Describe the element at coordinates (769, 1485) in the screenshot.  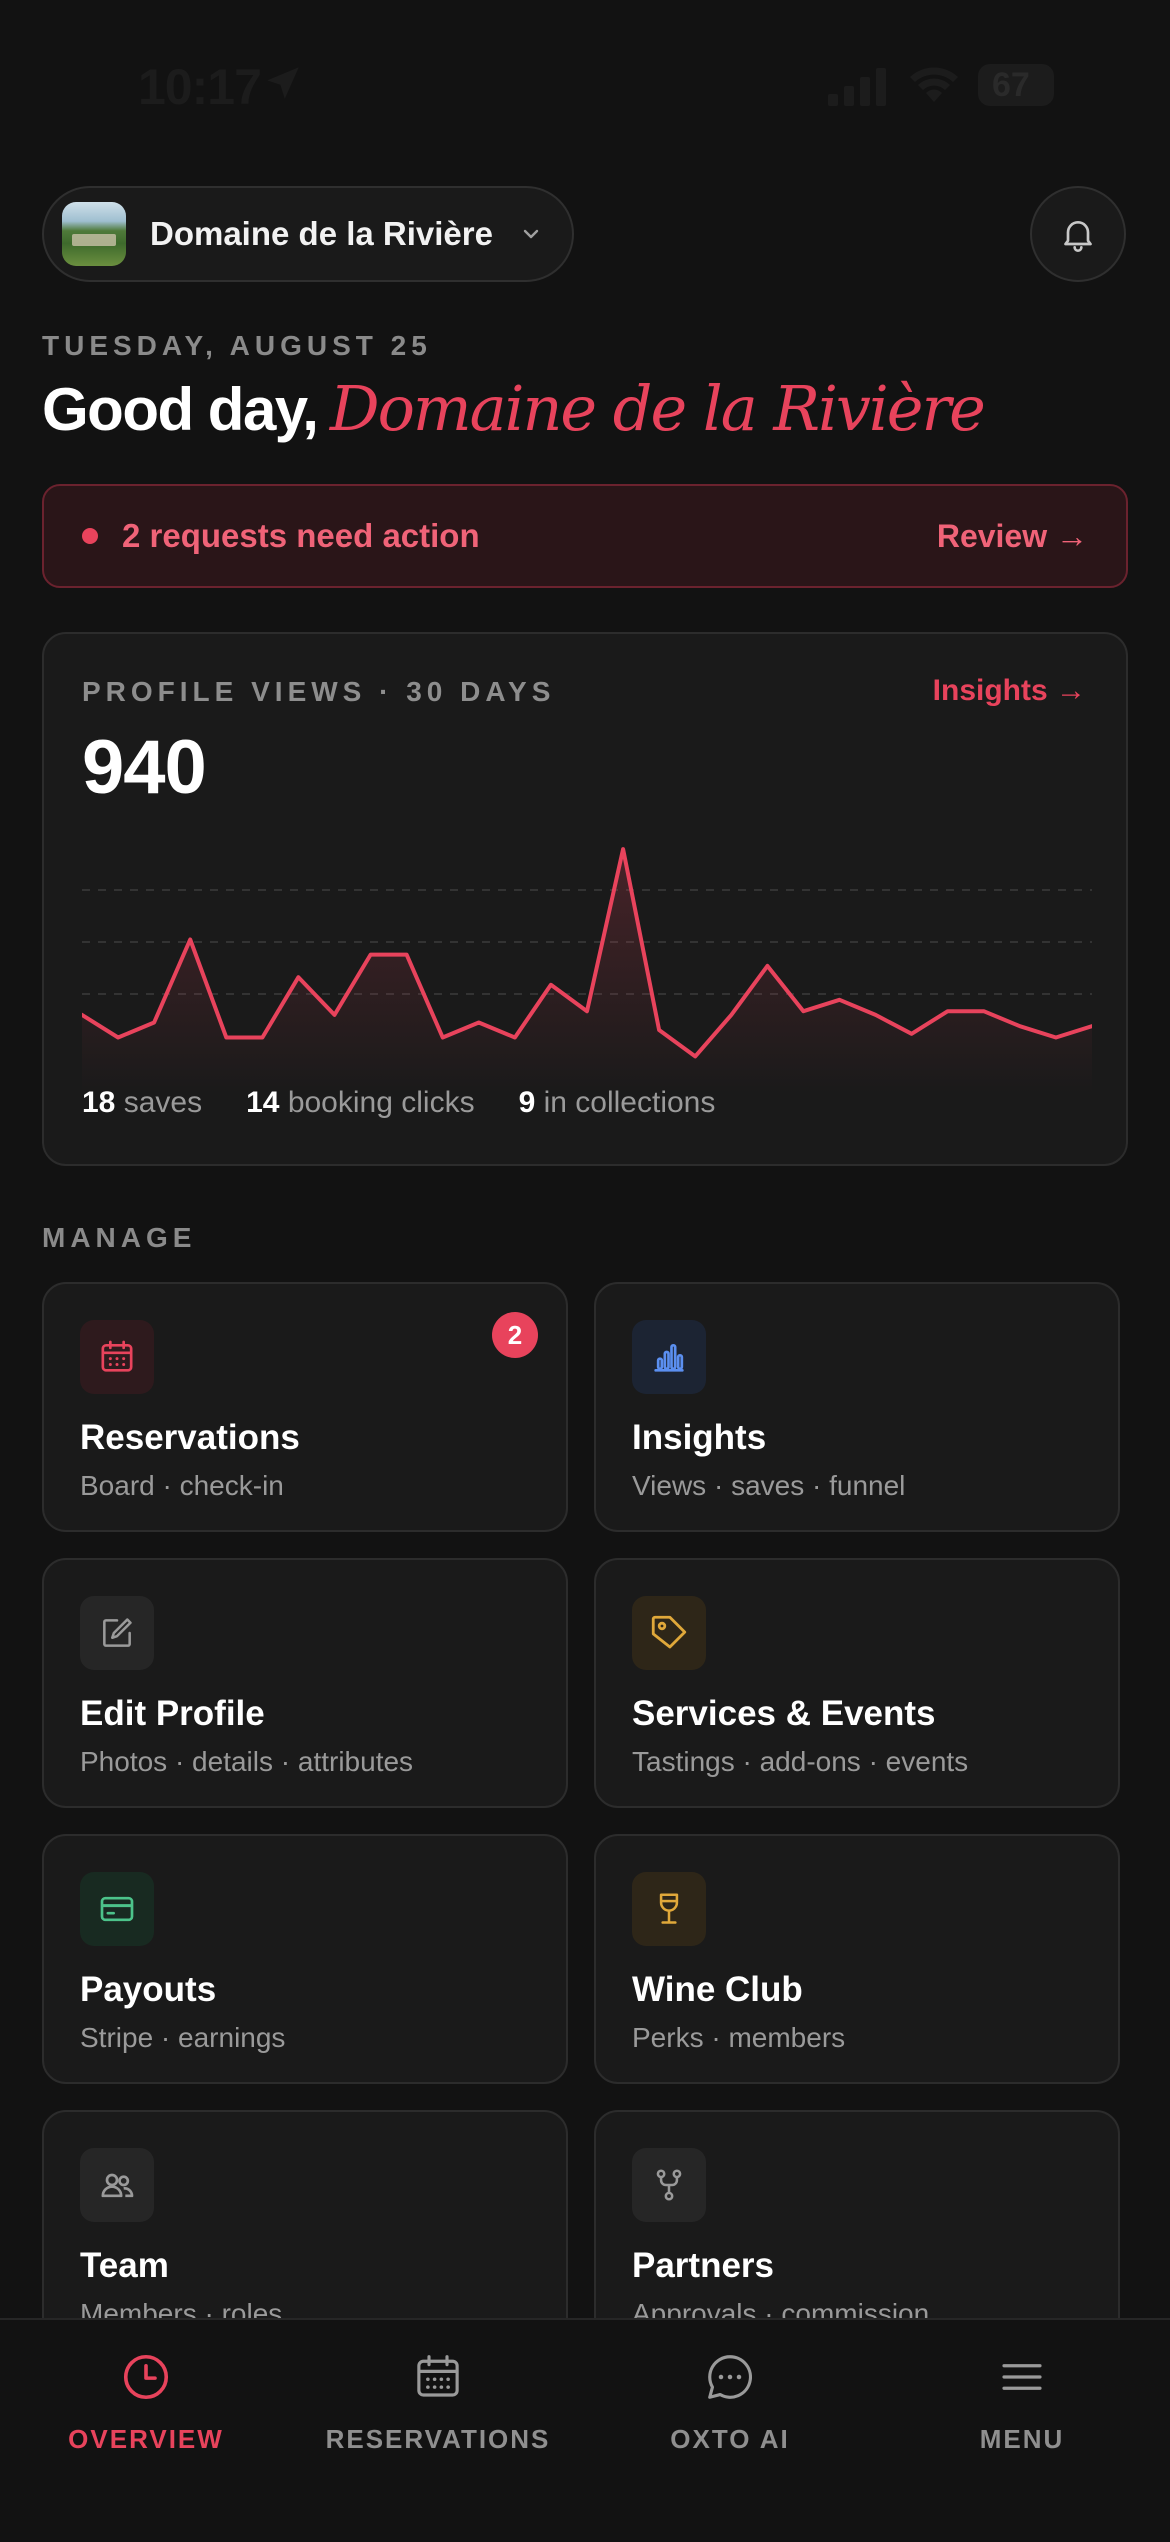
I see `tile-subtitle: Views · saves · funnel` at that location.